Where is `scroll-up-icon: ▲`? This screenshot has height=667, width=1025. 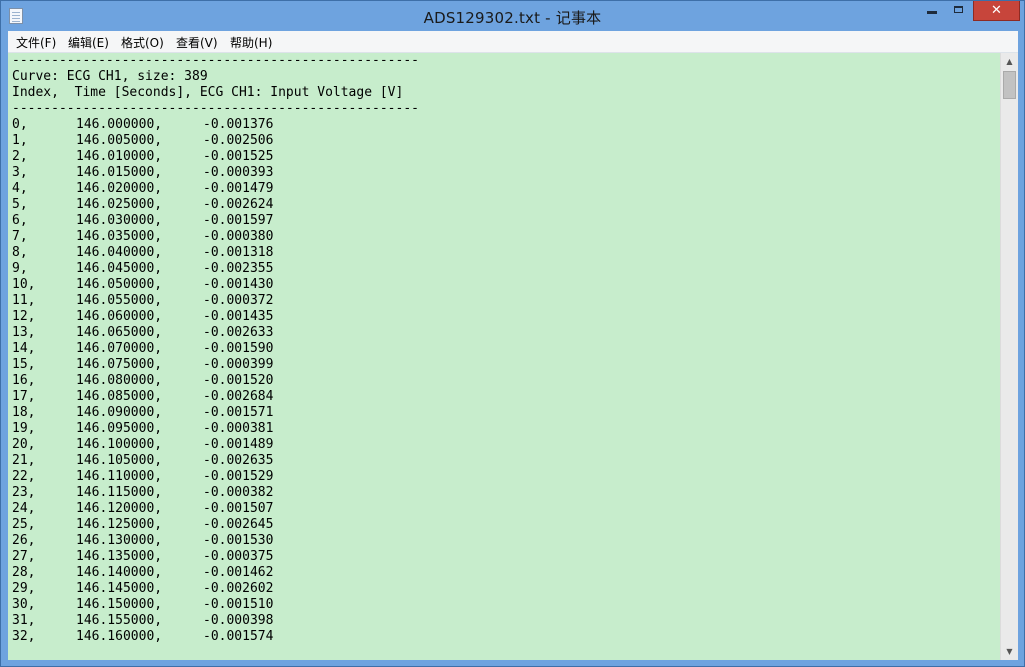
scroll-up-icon: ▲ is located at coordinates (1009, 61).